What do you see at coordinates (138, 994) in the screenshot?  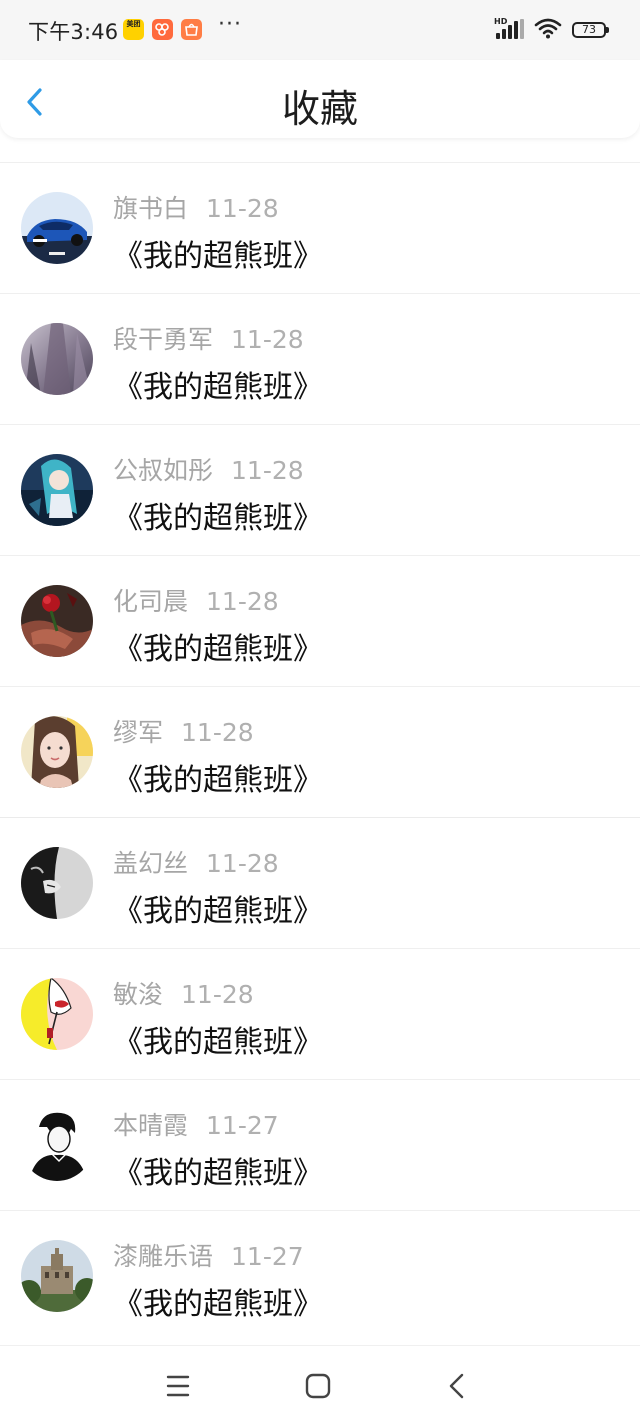 I see `user-name: 敏浚` at bounding box center [138, 994].